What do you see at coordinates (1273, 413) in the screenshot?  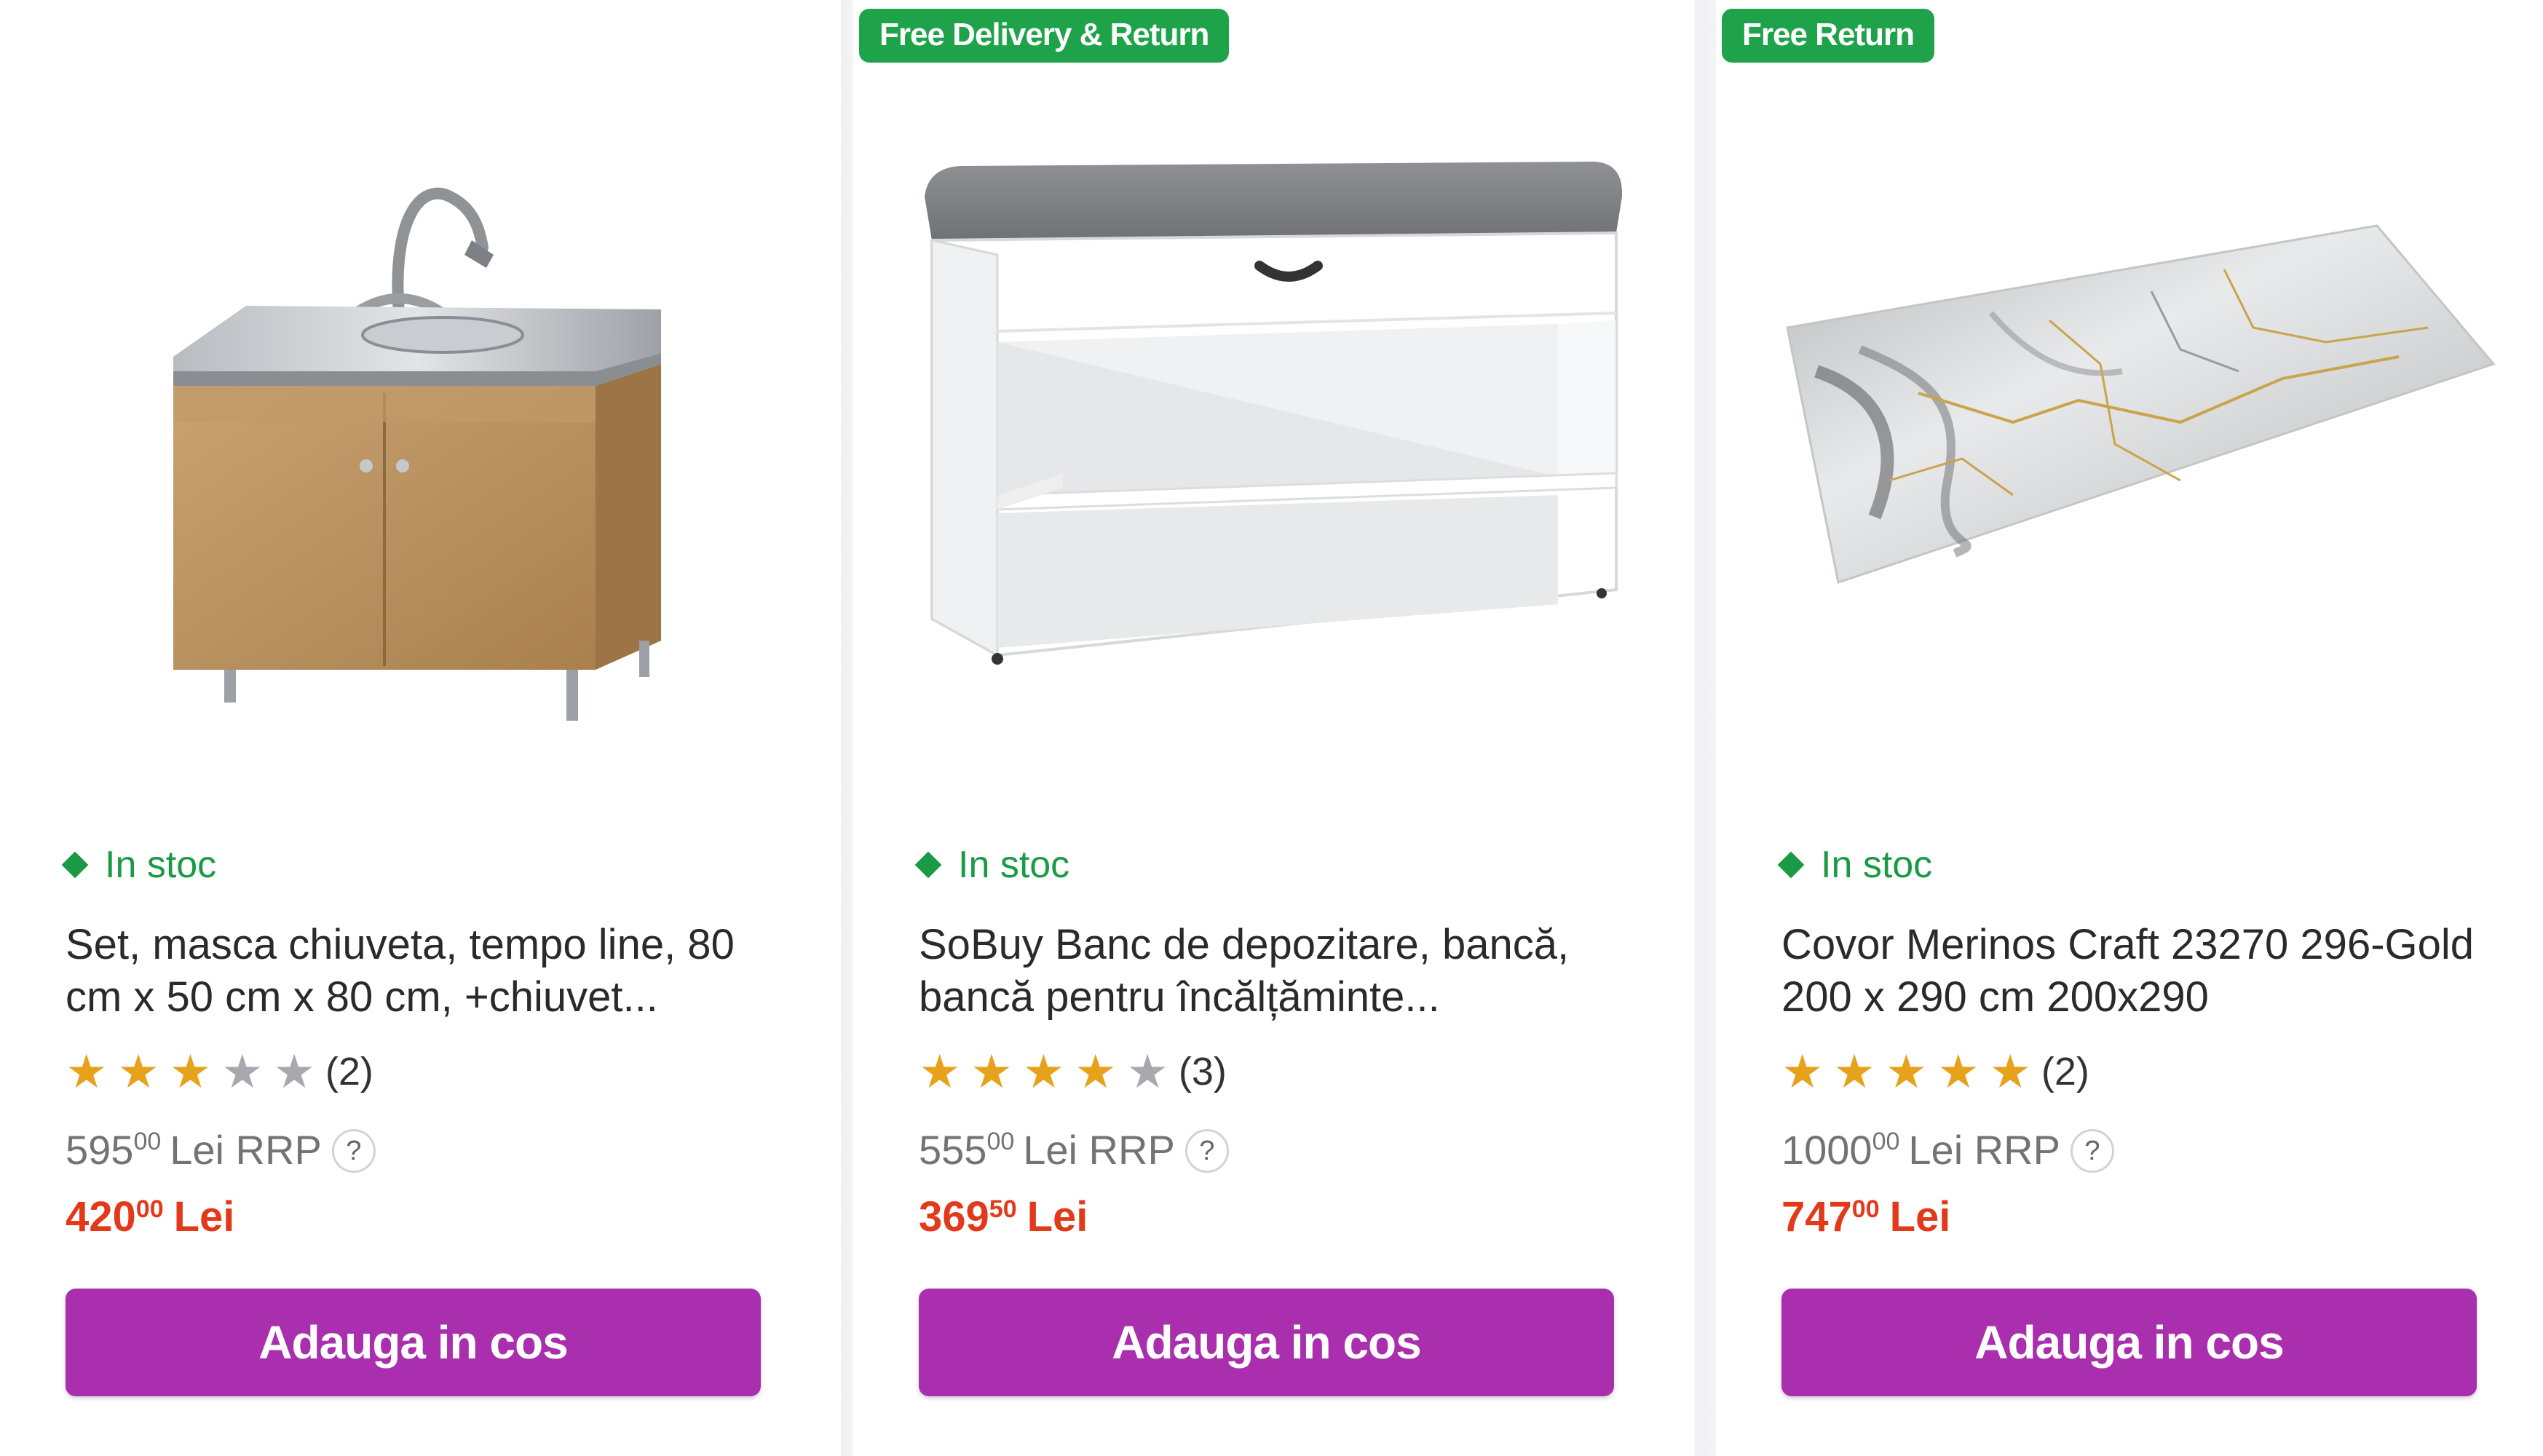 I see `shoe-storage-bench-icon` at bounding box center [1273, 413].